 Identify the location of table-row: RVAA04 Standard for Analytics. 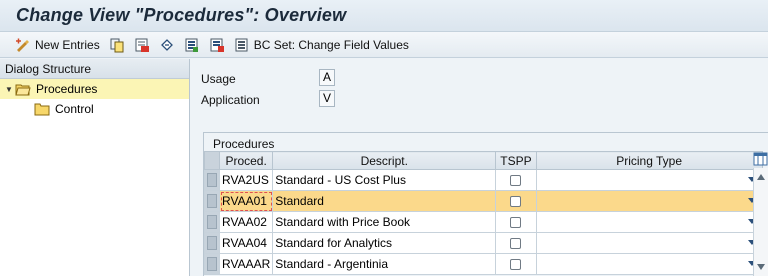
(483, 243).